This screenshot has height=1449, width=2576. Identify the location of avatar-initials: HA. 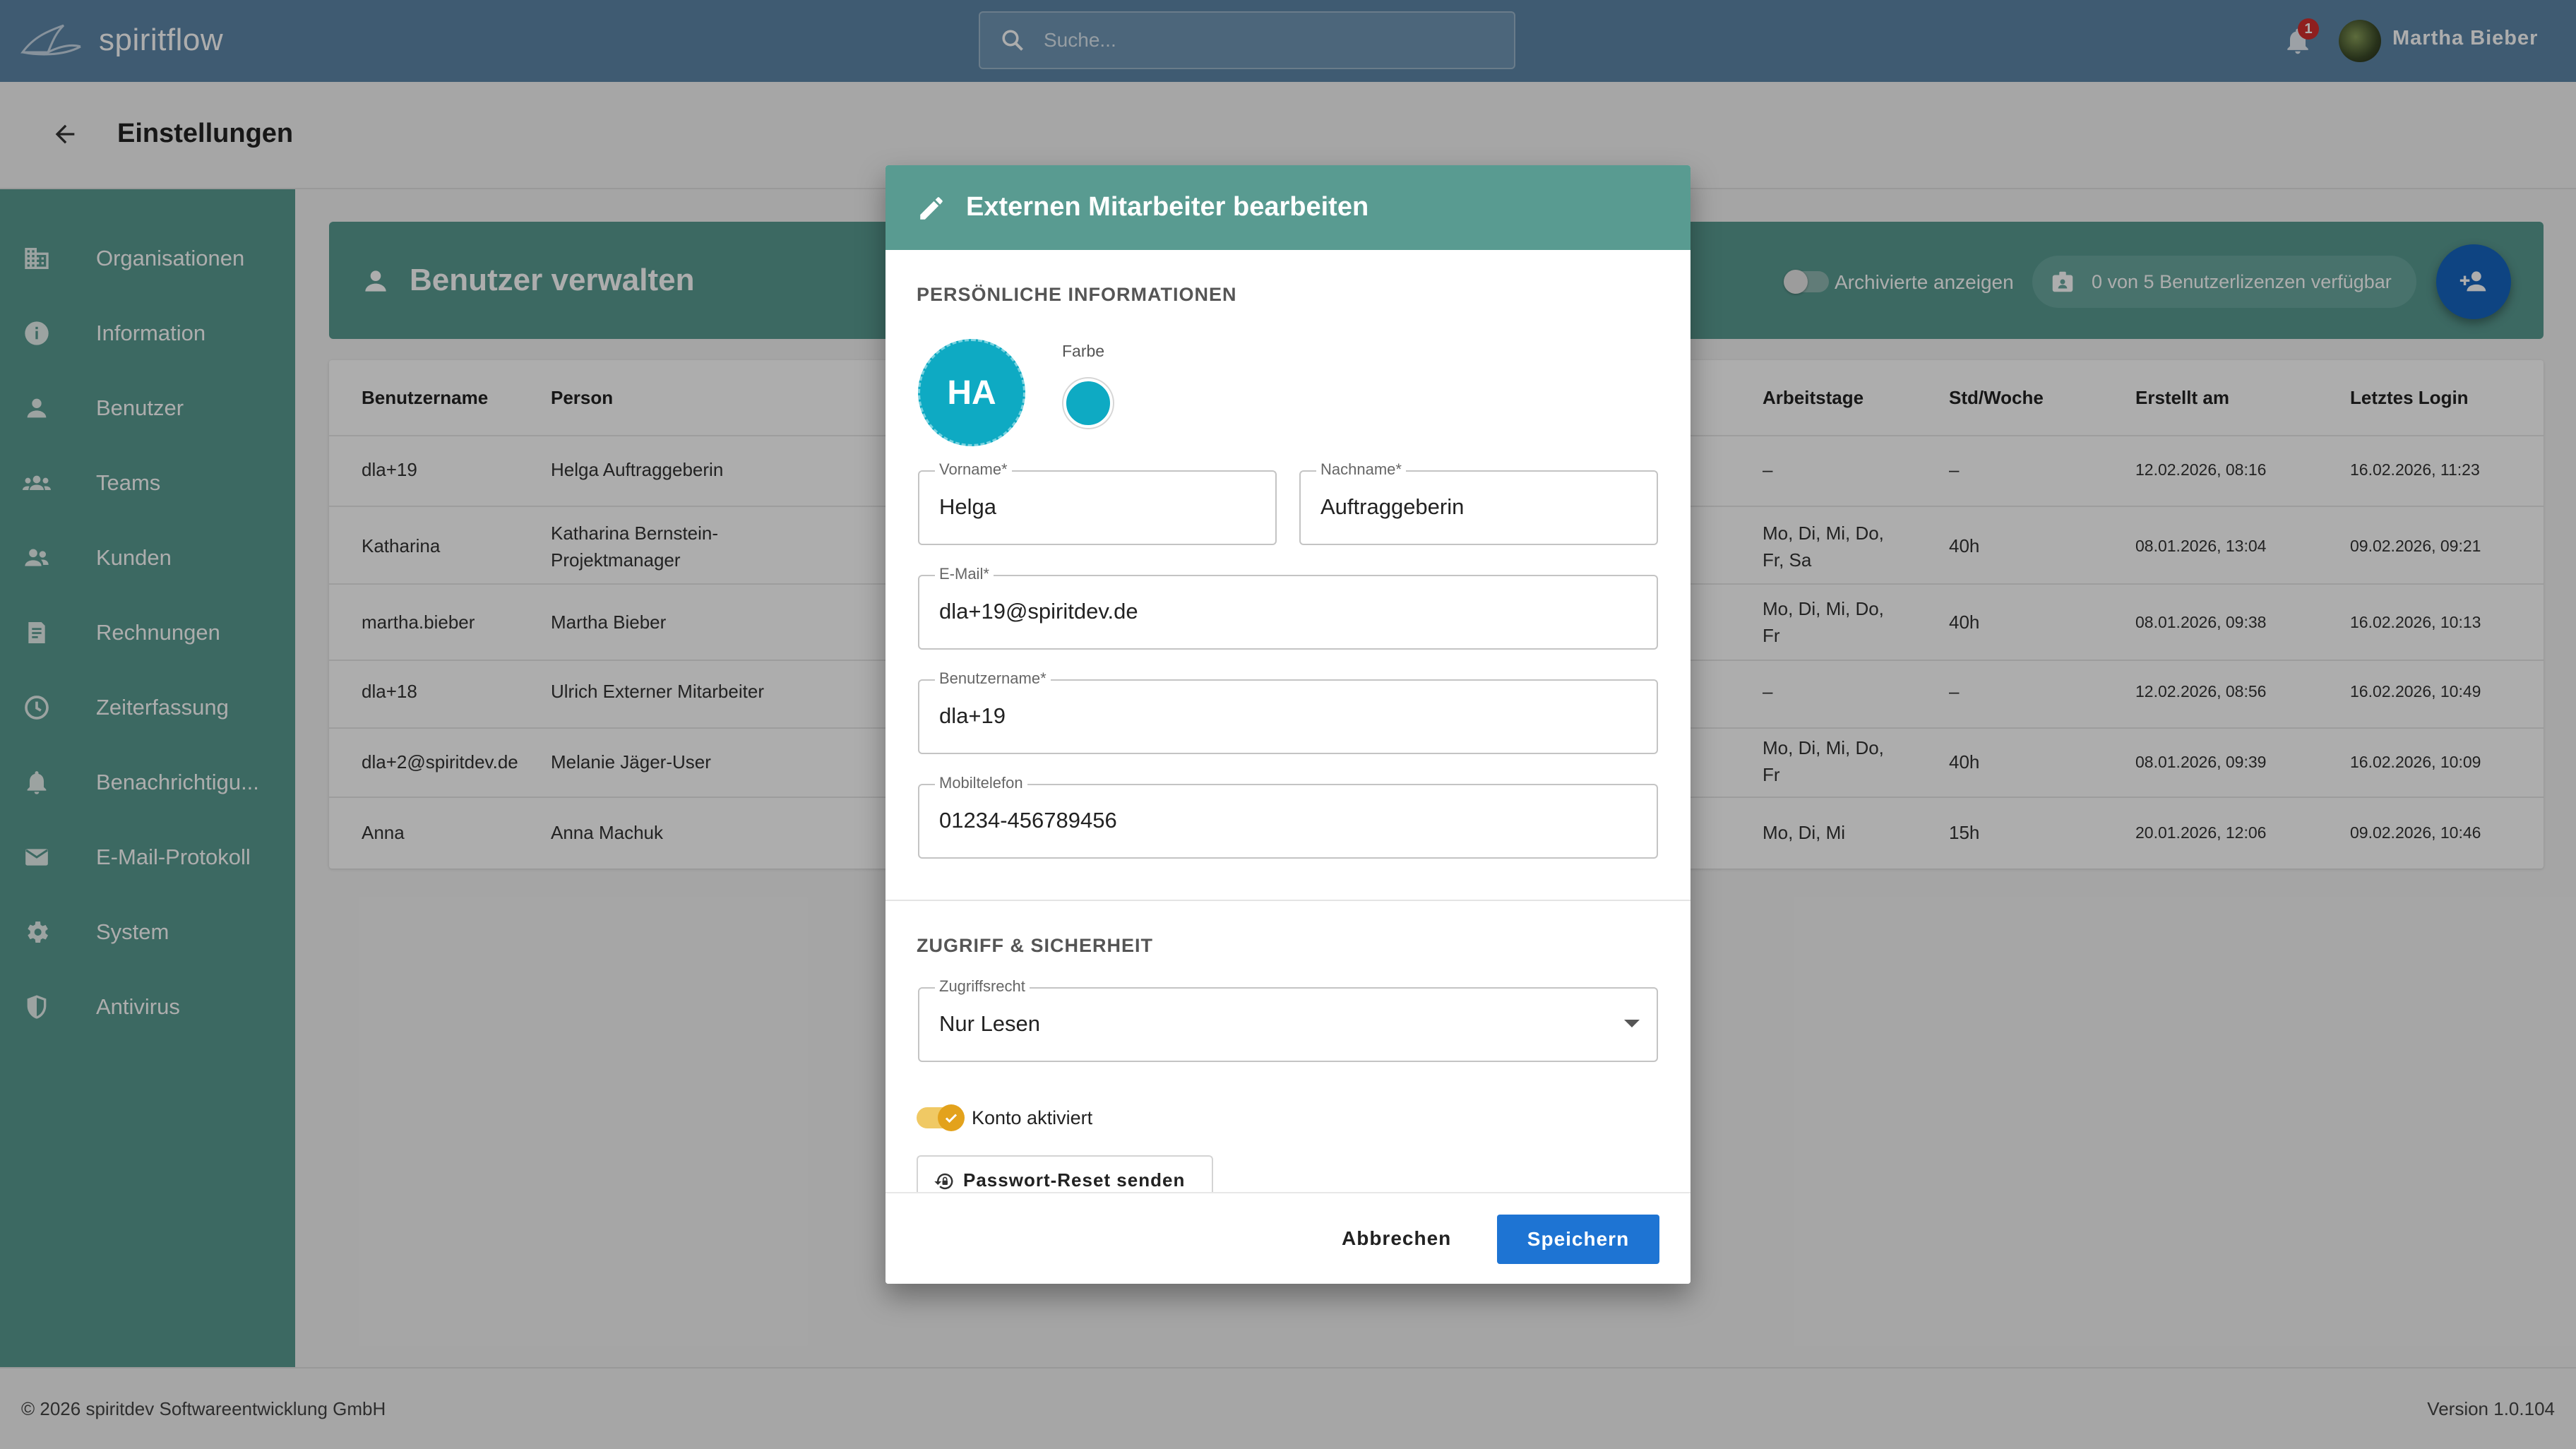
(971, 393).